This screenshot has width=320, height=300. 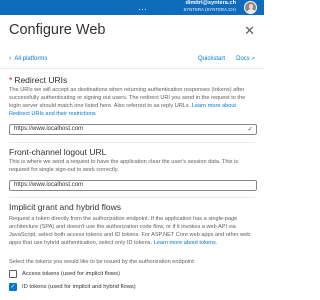 I want to click on avatar, so click(x=250, y=7).